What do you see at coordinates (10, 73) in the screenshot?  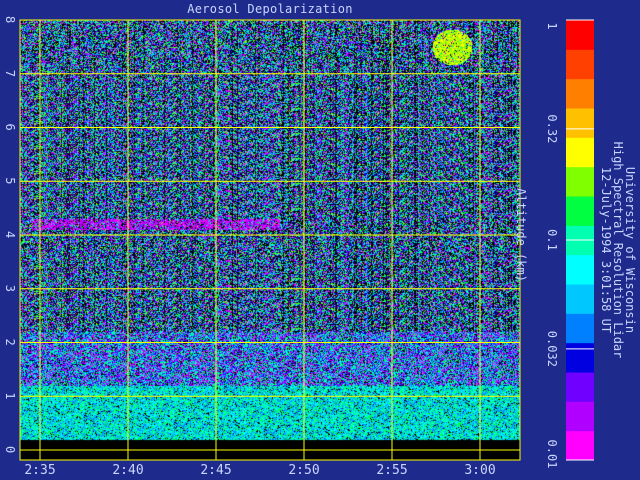 I see `y-tick-label: 7` at bounding box center [10, 73].